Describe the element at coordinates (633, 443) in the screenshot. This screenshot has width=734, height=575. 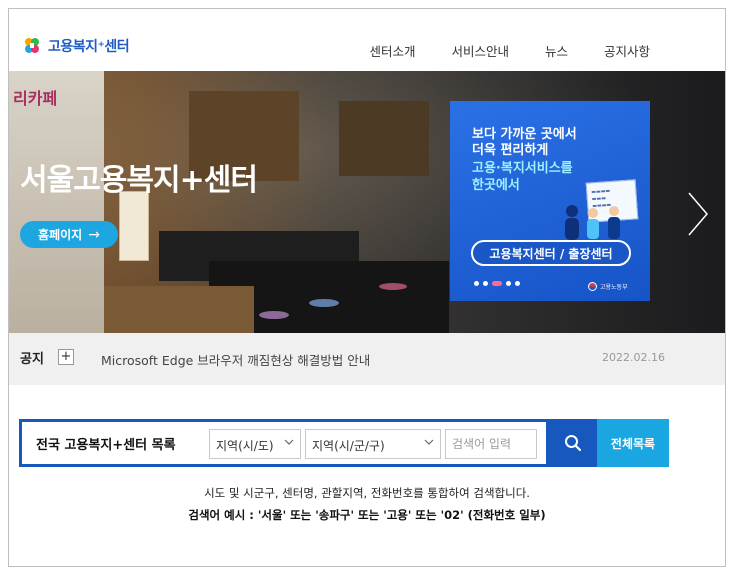
I see `all-list-button: 전체목록` at that location.